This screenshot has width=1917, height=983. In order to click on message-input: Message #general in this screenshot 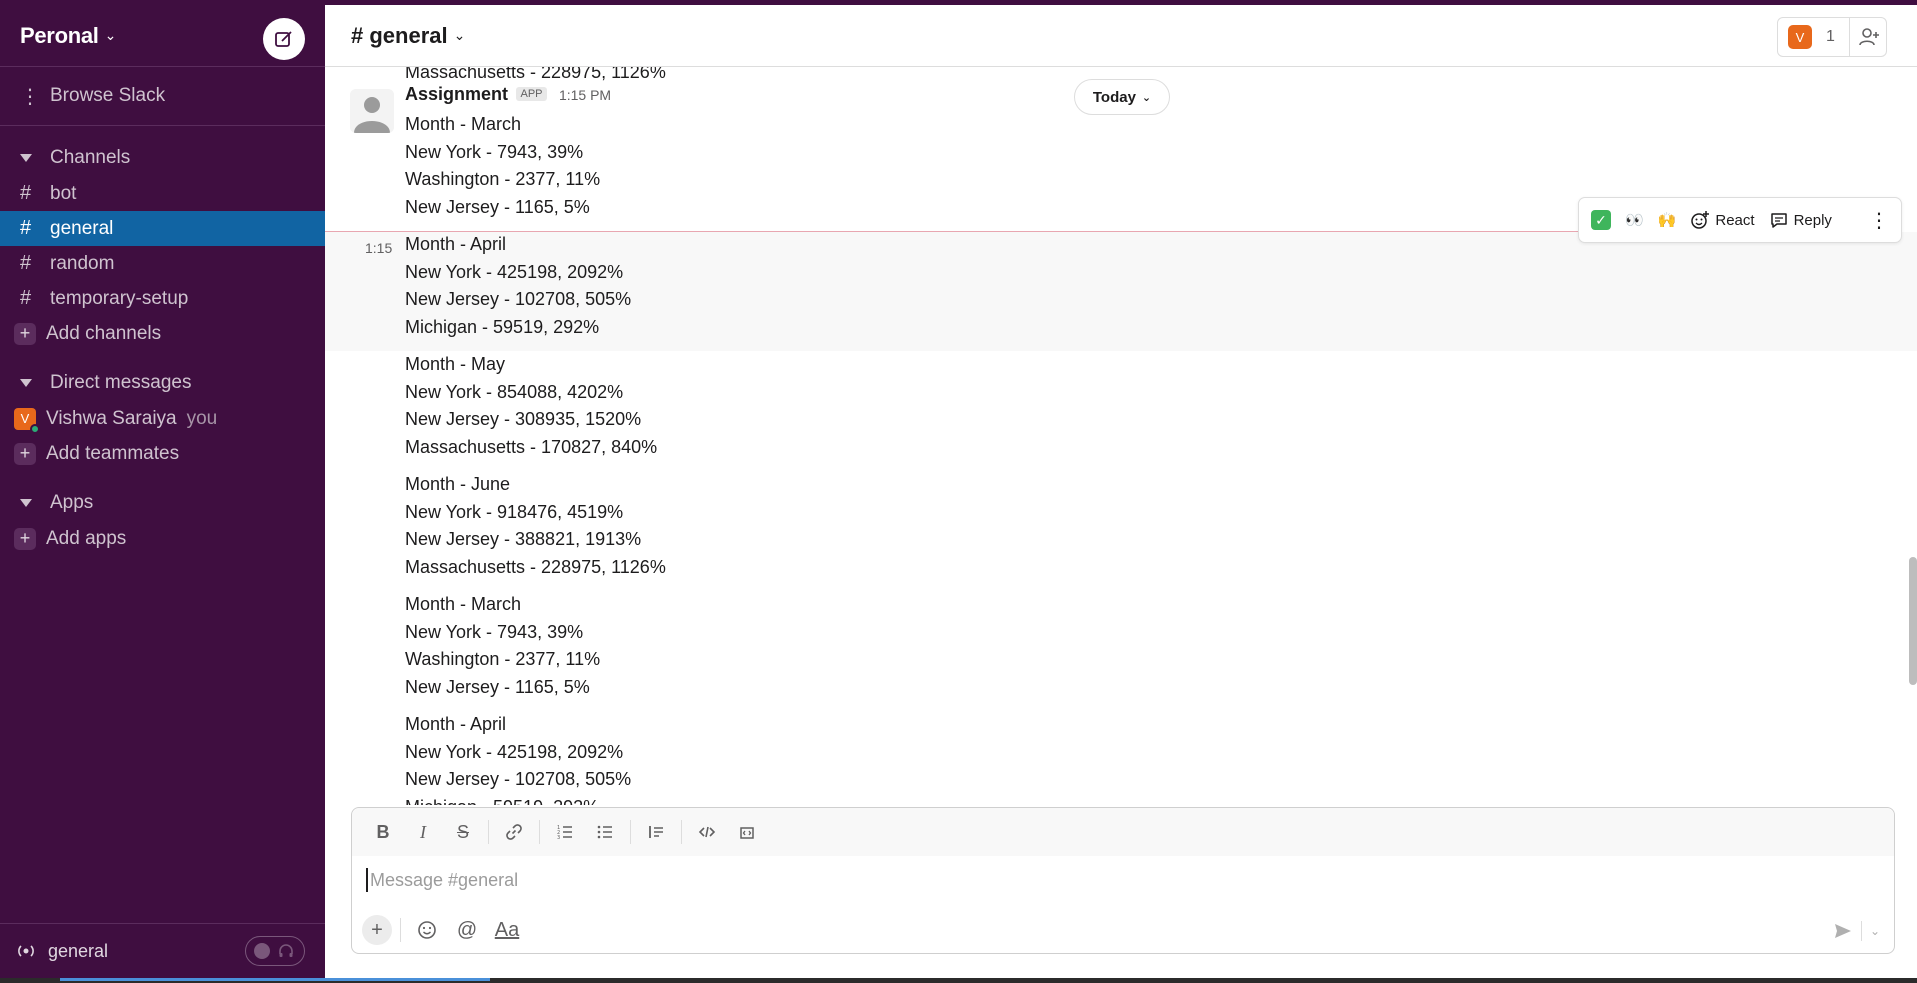, I will do `click(442, 880)`.